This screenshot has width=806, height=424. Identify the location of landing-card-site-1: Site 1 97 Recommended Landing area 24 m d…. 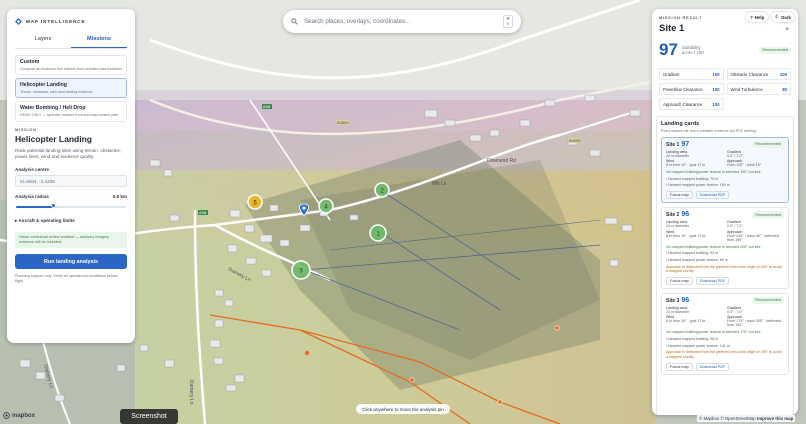
(725, 170).